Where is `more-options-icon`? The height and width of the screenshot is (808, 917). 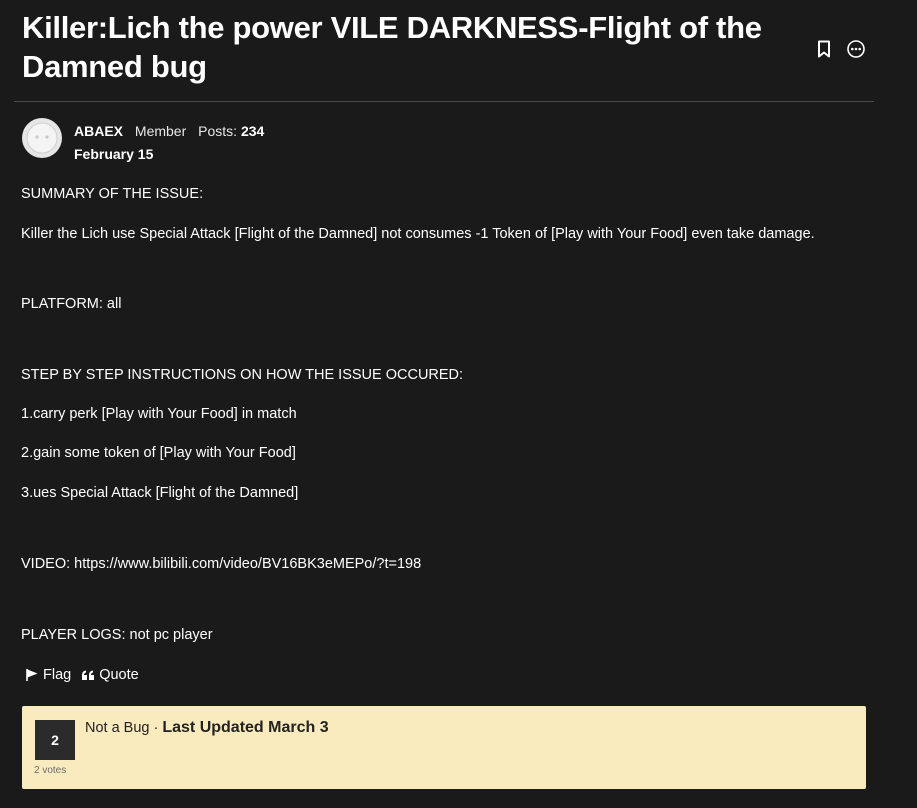 more-options-icon is located at coordinates (856, 49).